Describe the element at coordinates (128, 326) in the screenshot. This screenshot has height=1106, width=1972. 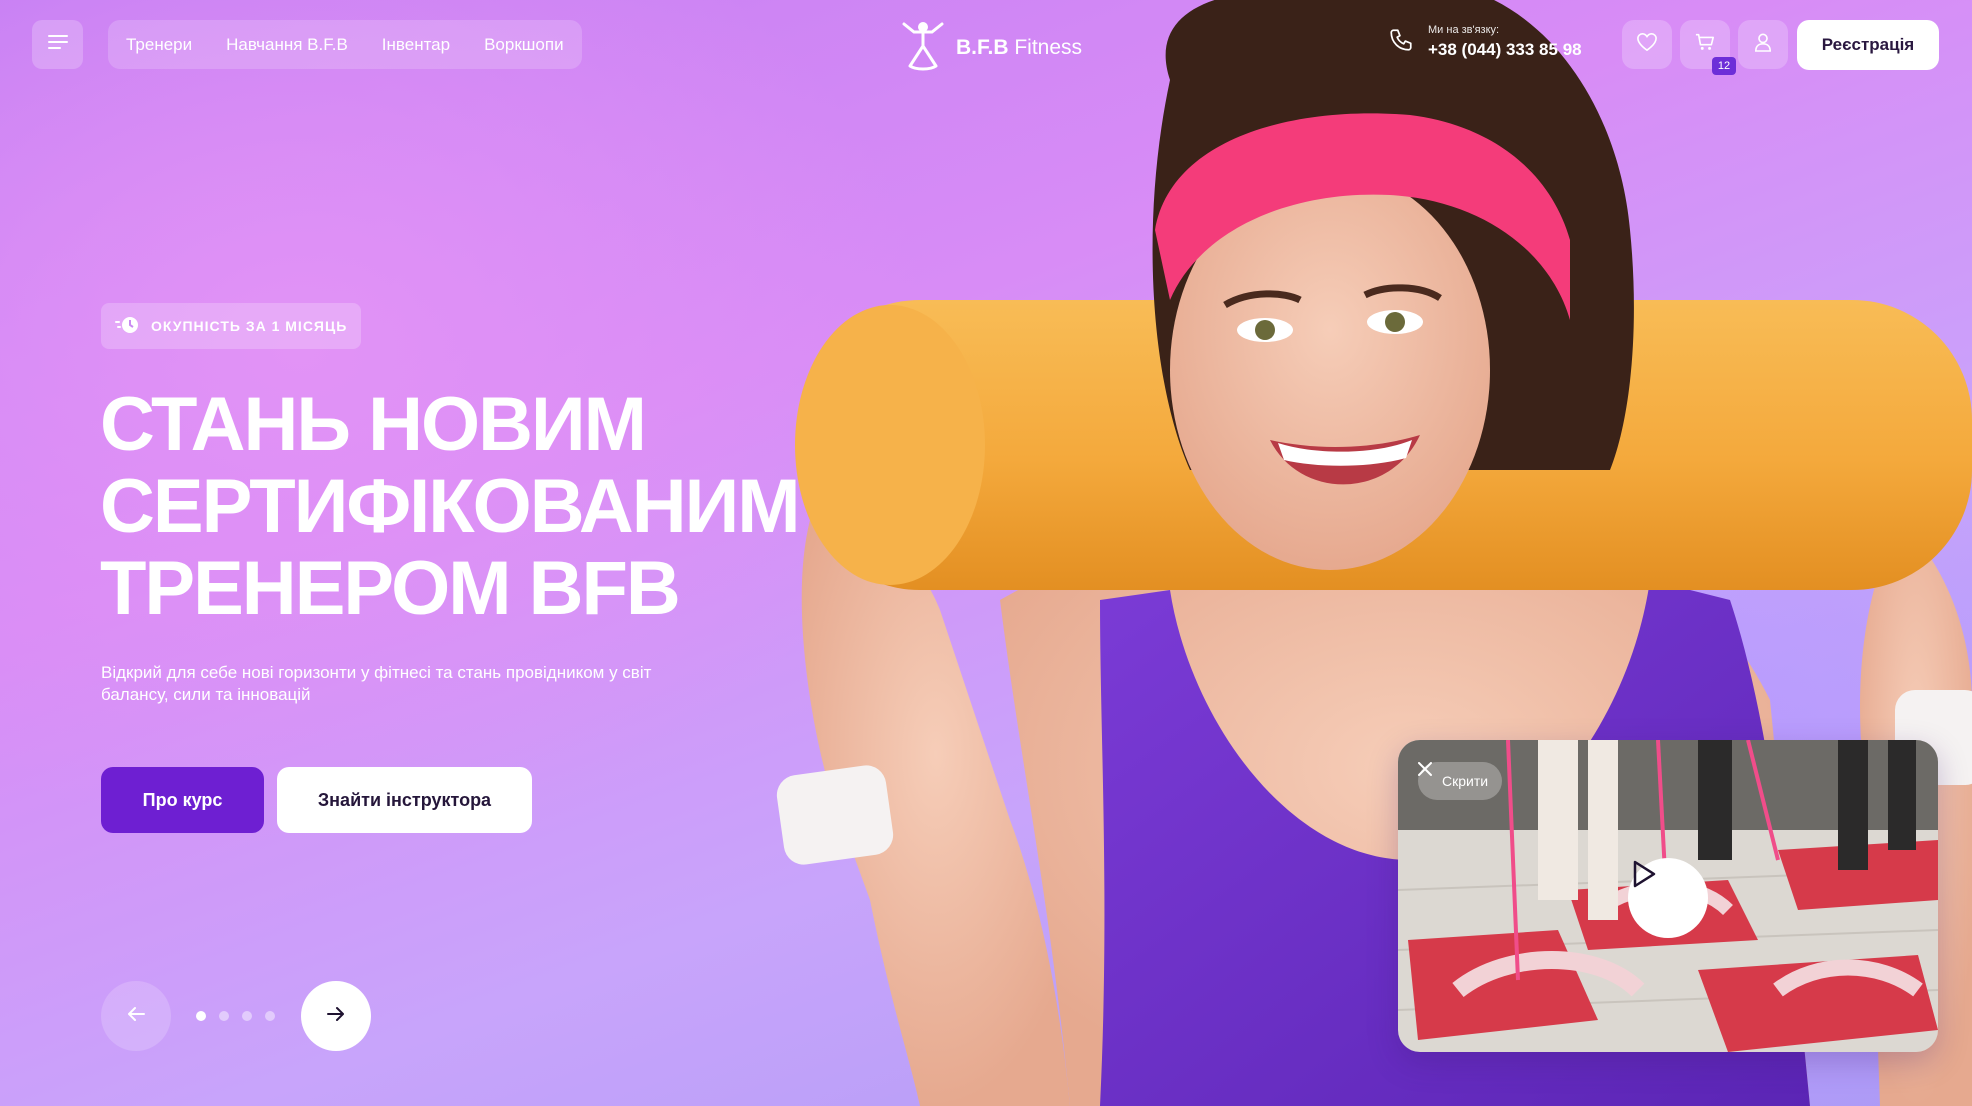
I see `clock-speed-icon` at that location.